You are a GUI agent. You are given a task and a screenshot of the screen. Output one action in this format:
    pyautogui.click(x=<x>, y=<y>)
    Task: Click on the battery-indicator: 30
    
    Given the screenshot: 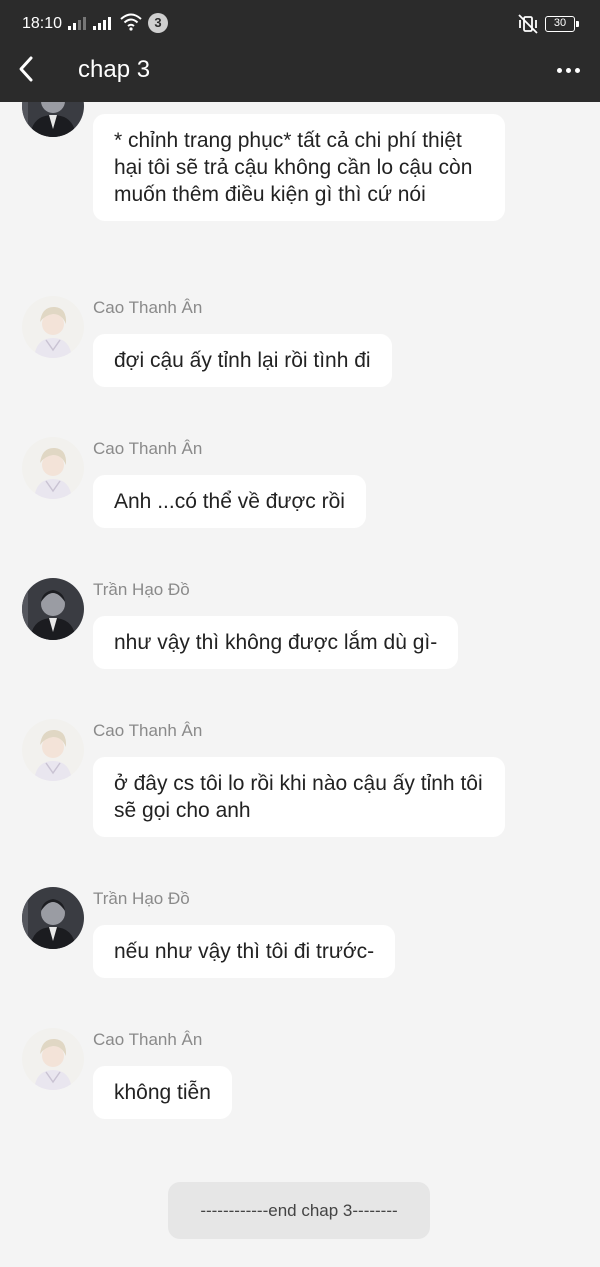 What is the action you would take?
    pyautogui.click(x=562, y=24)
    